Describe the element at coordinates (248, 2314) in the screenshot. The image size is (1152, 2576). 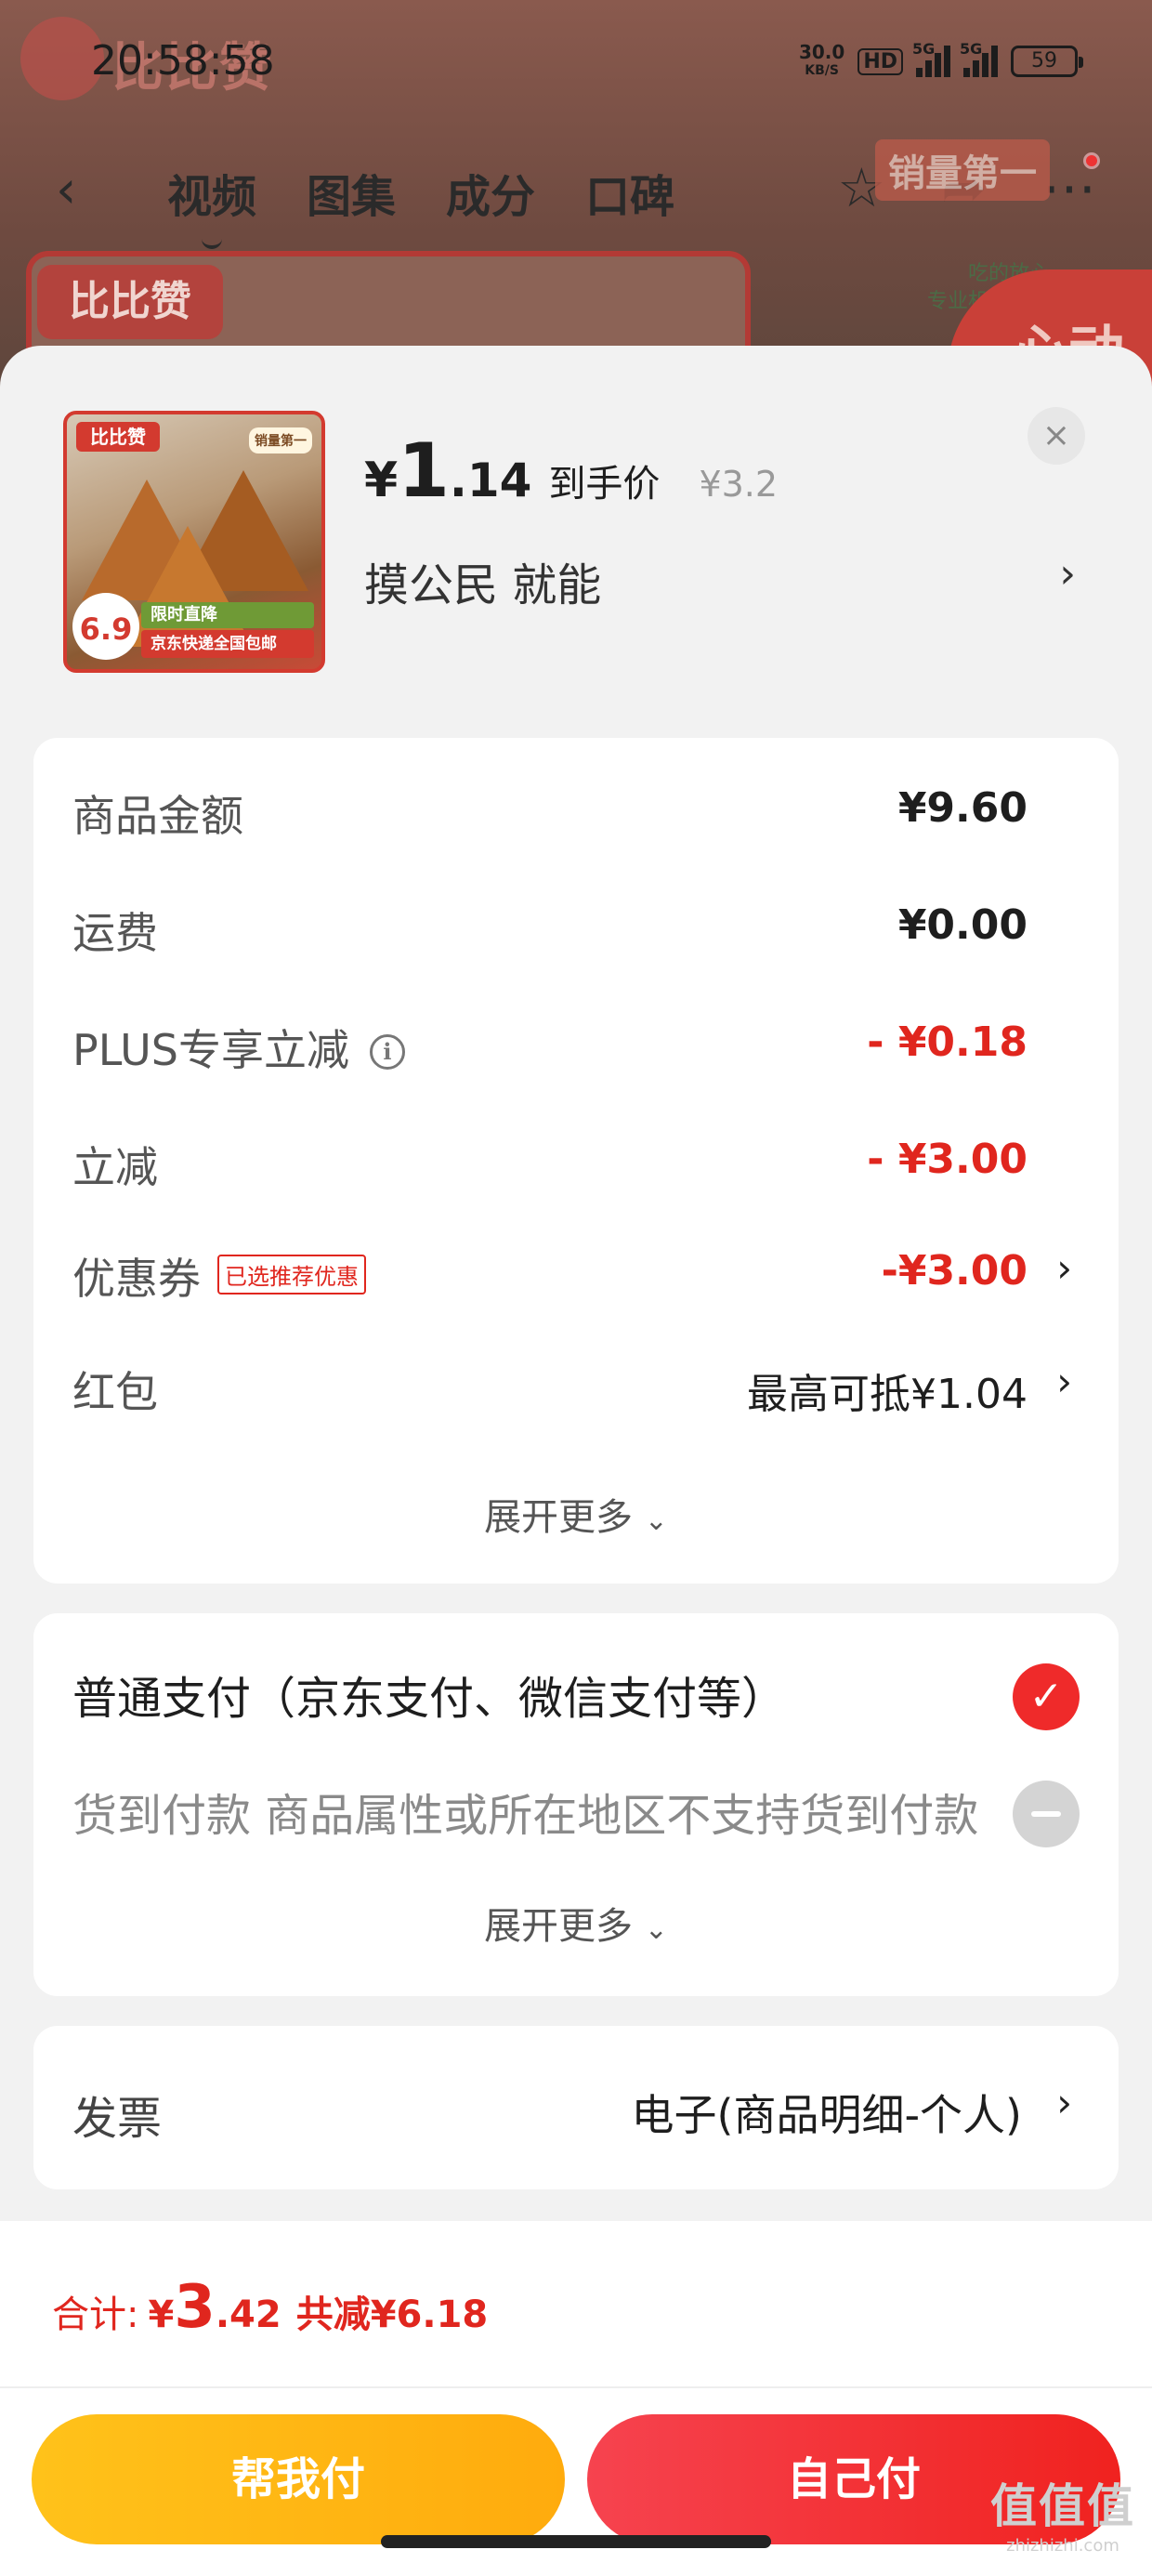
I see `total-decimal: .42` at that location.